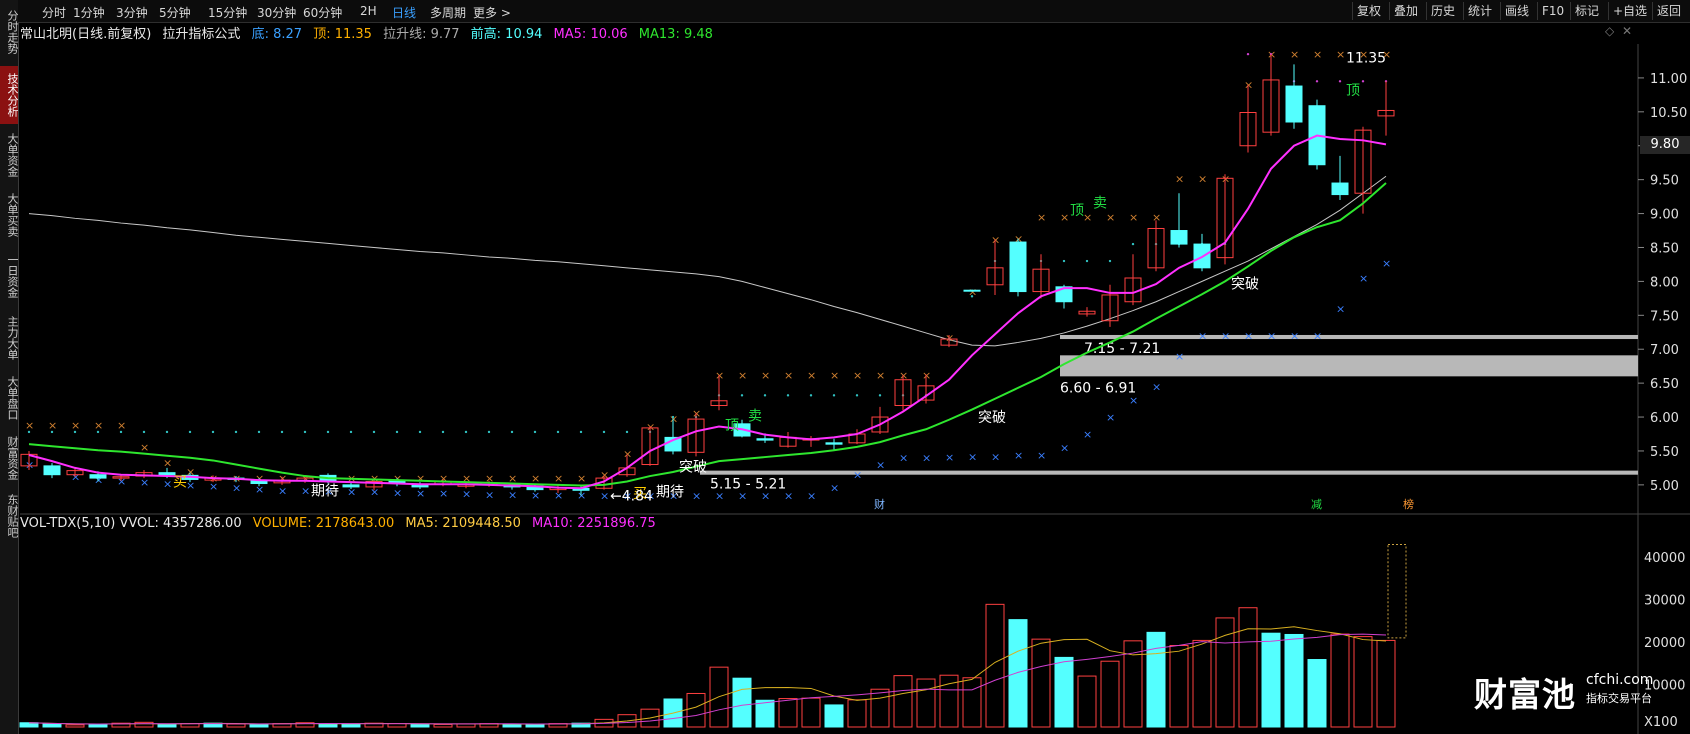  Describe the element at coordinates (277, 34) in the screenshot. I see `bottom-value: 底: 8.27` at that location.